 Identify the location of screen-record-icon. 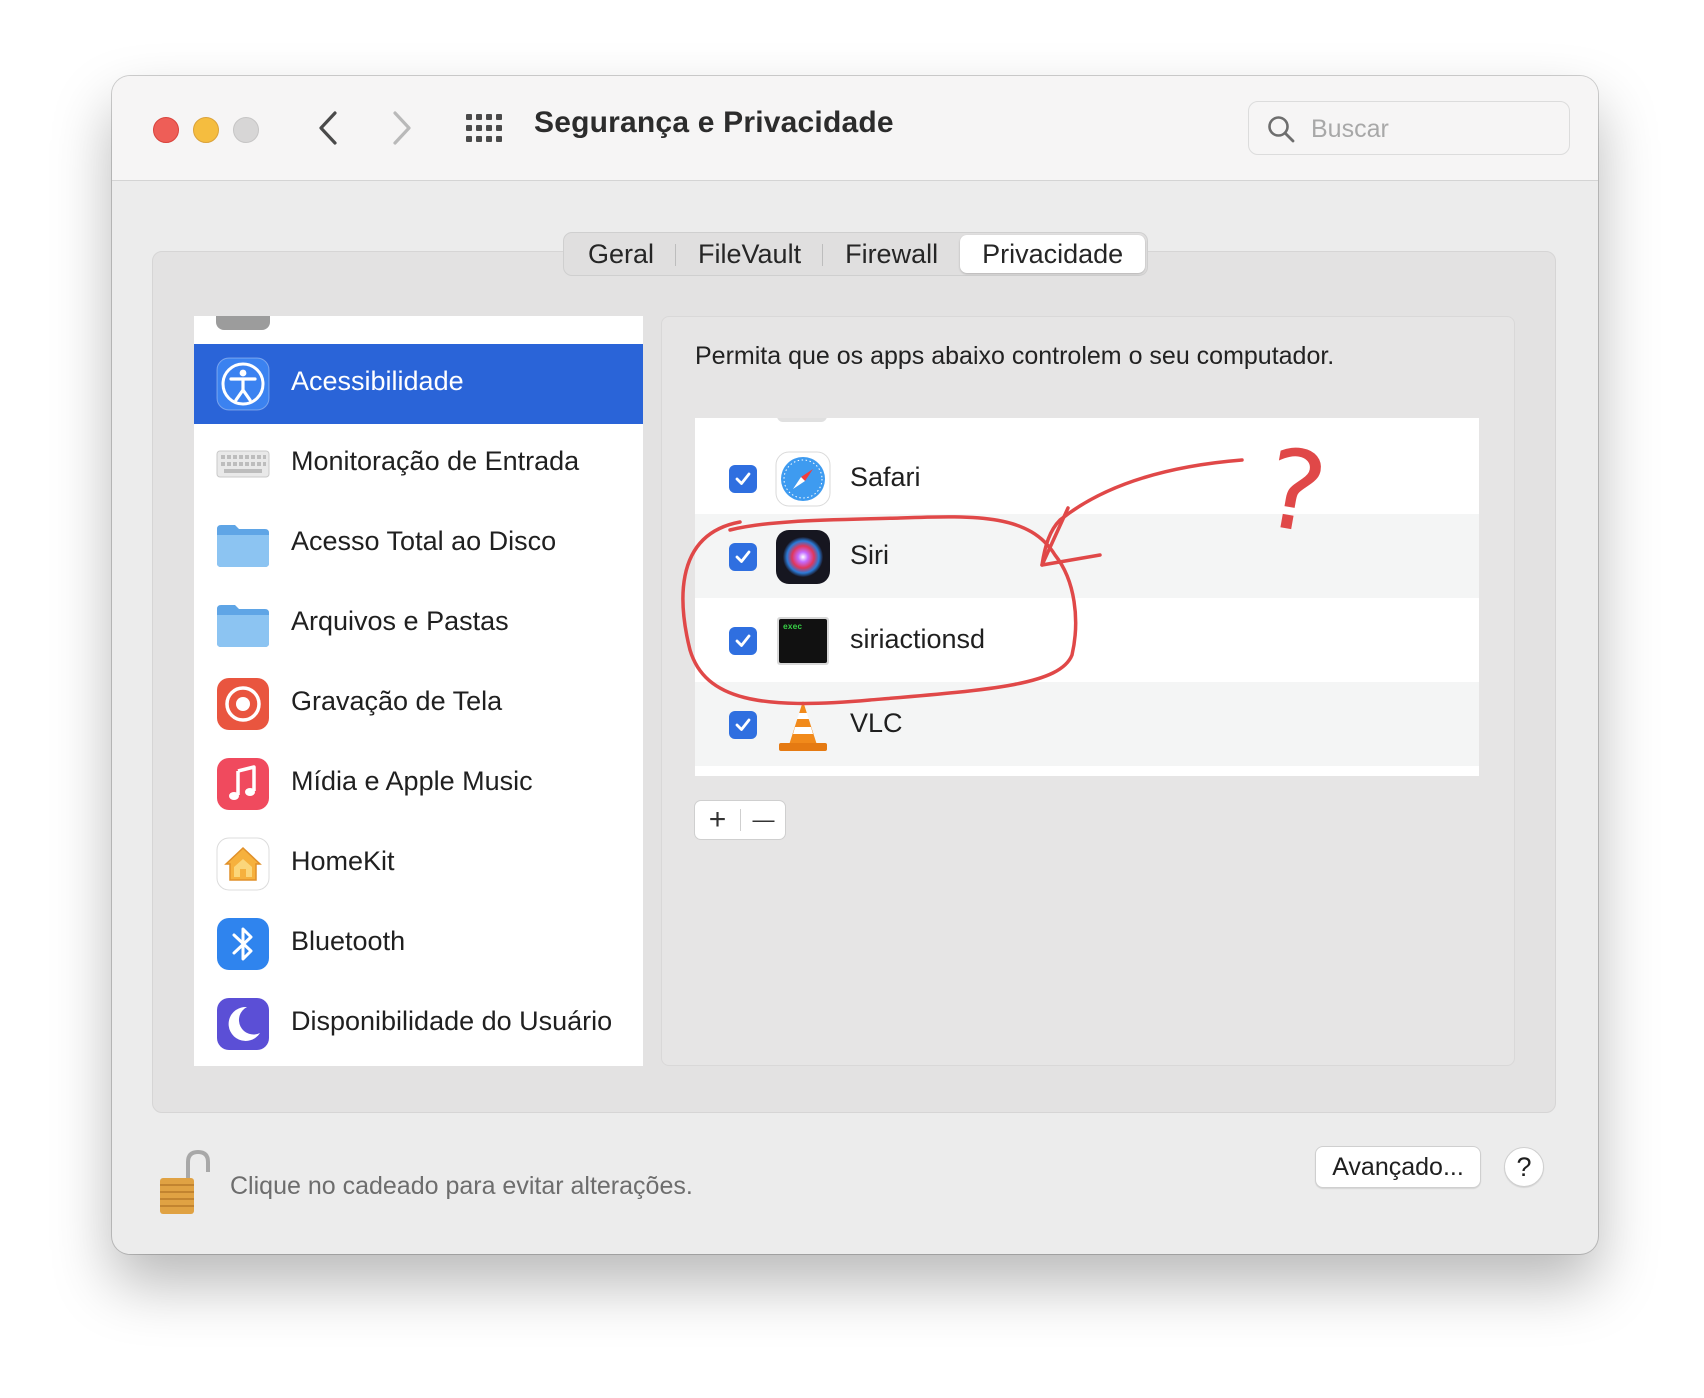
(243, 704).